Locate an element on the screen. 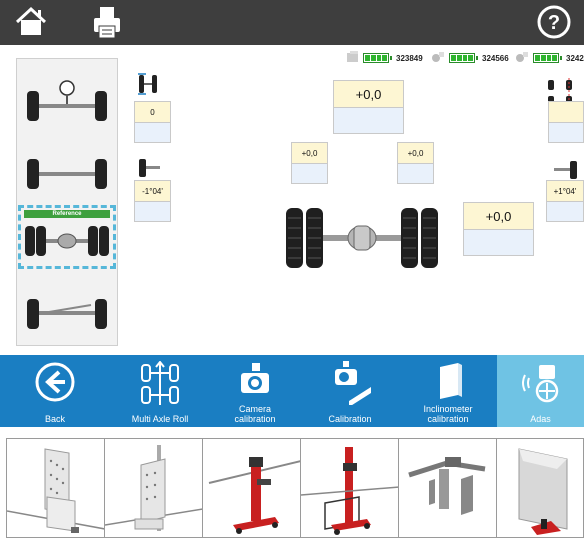 The image size is (584, 538). top-bar: ? is located at coordinates (292, 22).